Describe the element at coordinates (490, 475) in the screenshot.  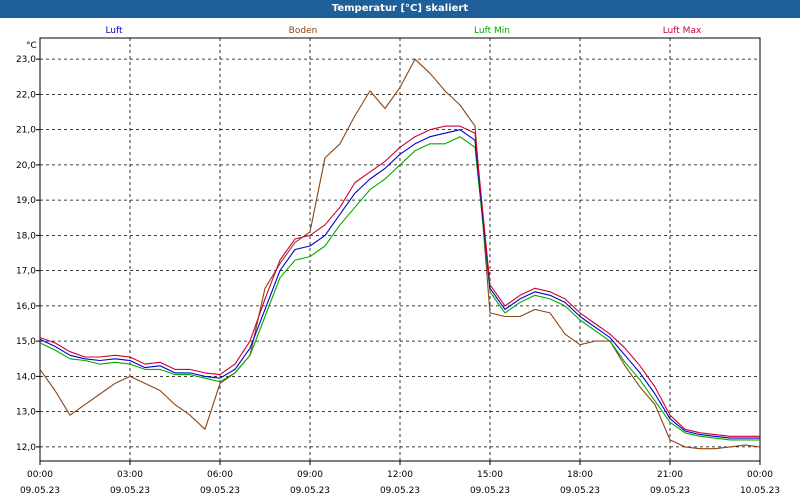
I see `x-tick-time-label: 15:00` at that location.